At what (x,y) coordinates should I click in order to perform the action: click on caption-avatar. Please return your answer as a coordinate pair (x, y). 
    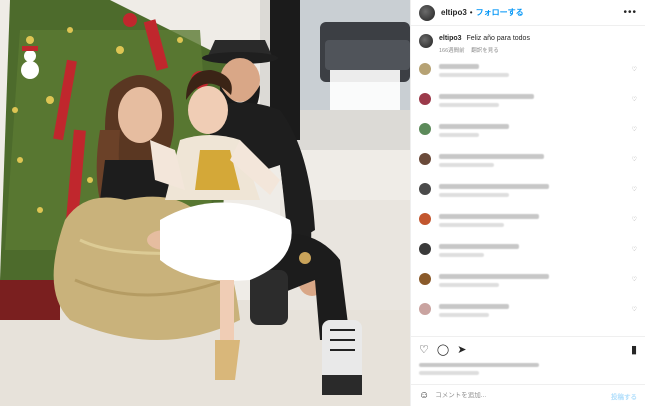
    Looking at the image, I should click on (426, 41).